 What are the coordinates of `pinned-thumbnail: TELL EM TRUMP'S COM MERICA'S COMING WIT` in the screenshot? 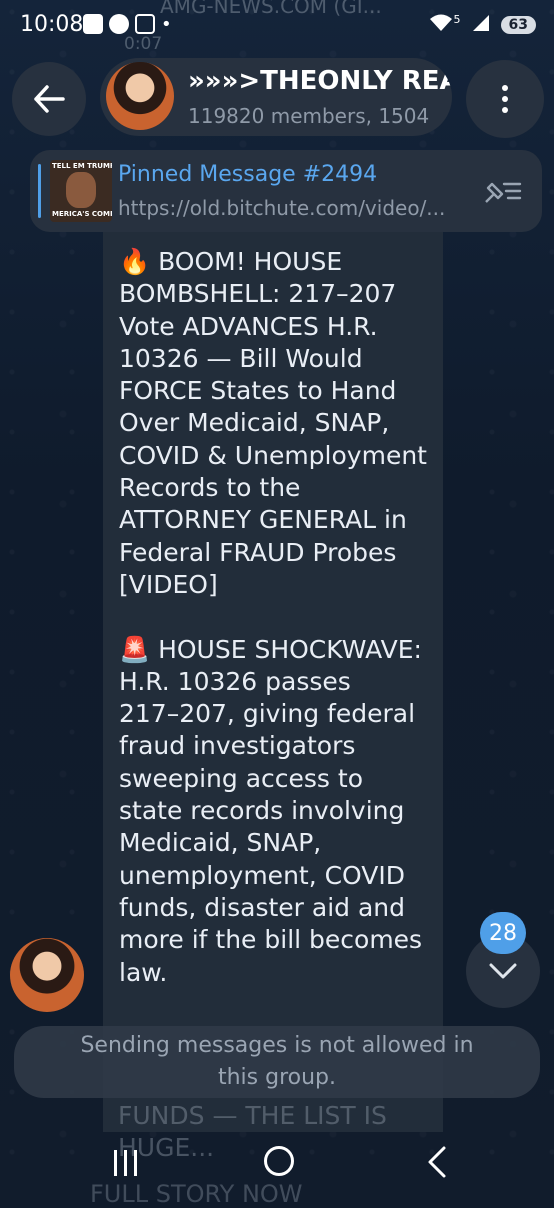 It's located at (81, 191).